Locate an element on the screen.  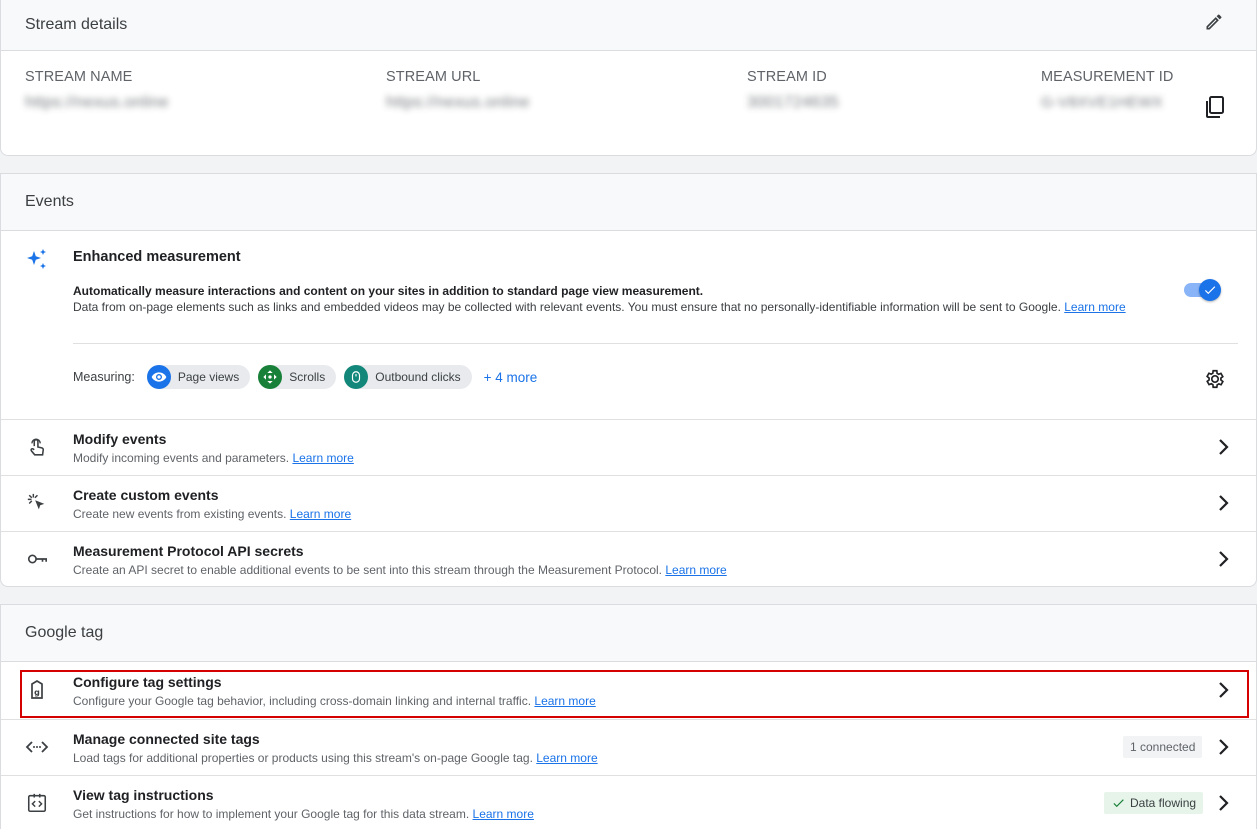
scroll-arrows-icon is located at coordinates (270, 377).